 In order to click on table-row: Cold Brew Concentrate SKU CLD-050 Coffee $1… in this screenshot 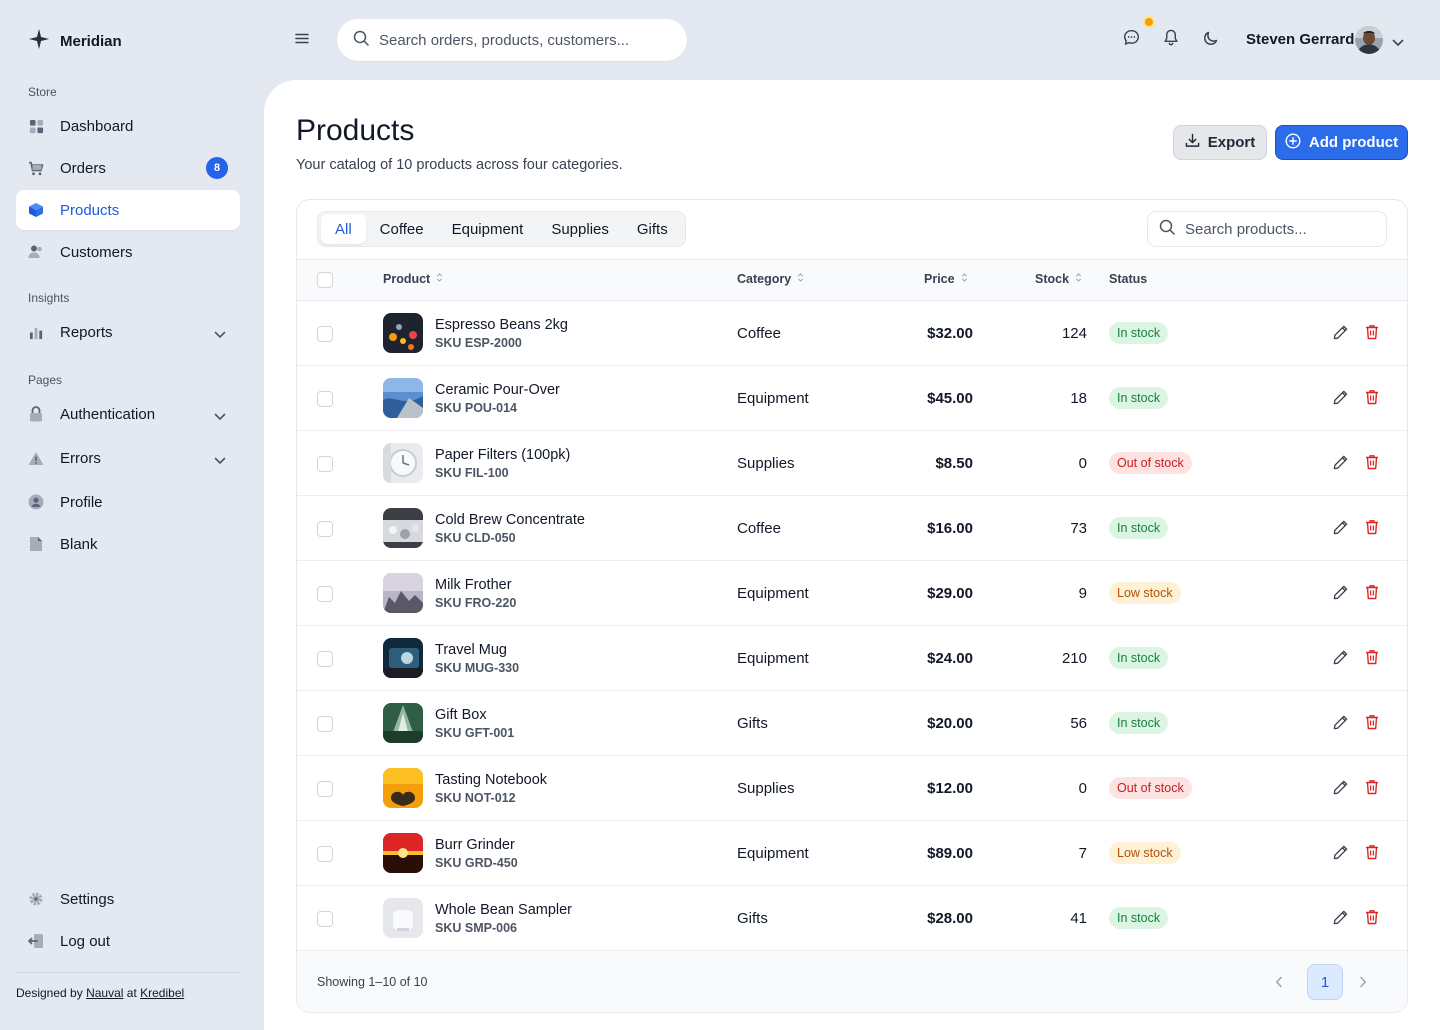, I will do `click(852, 528)`.